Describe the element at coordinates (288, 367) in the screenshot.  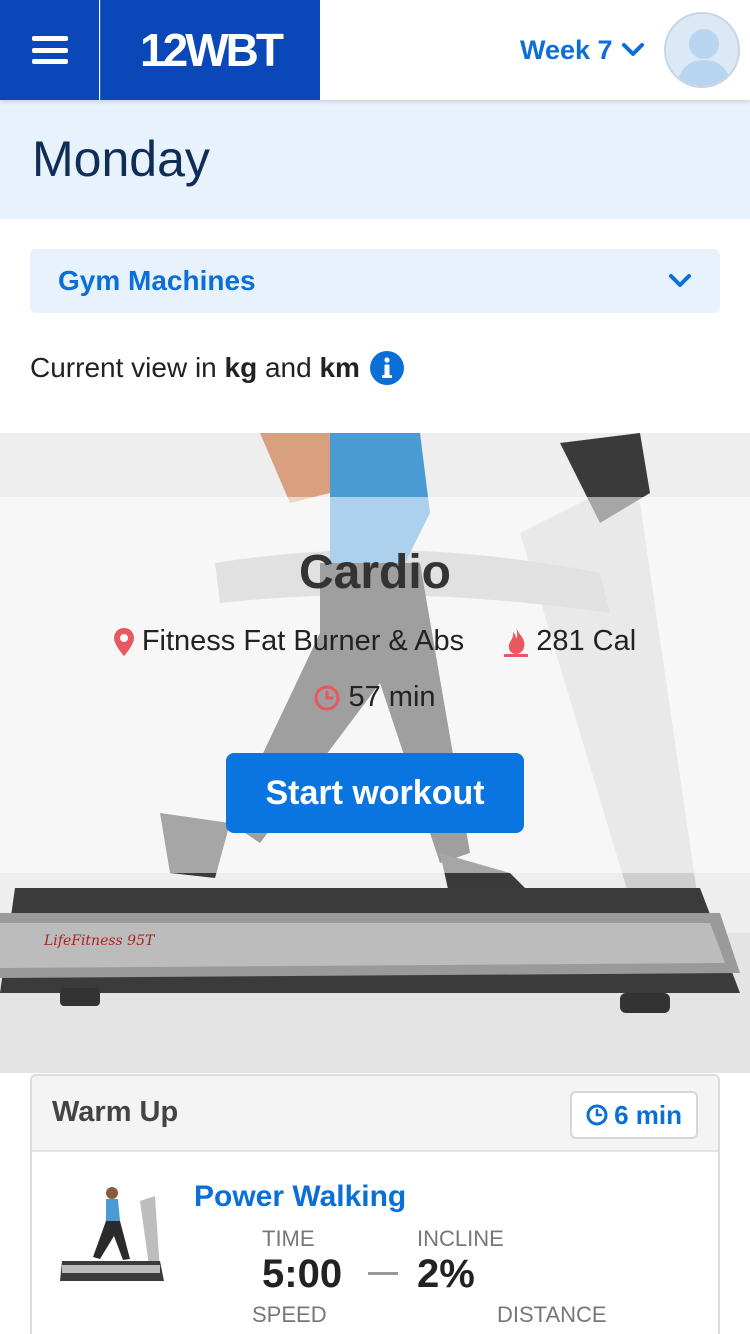
I see `units-conjunction: and` at that location.